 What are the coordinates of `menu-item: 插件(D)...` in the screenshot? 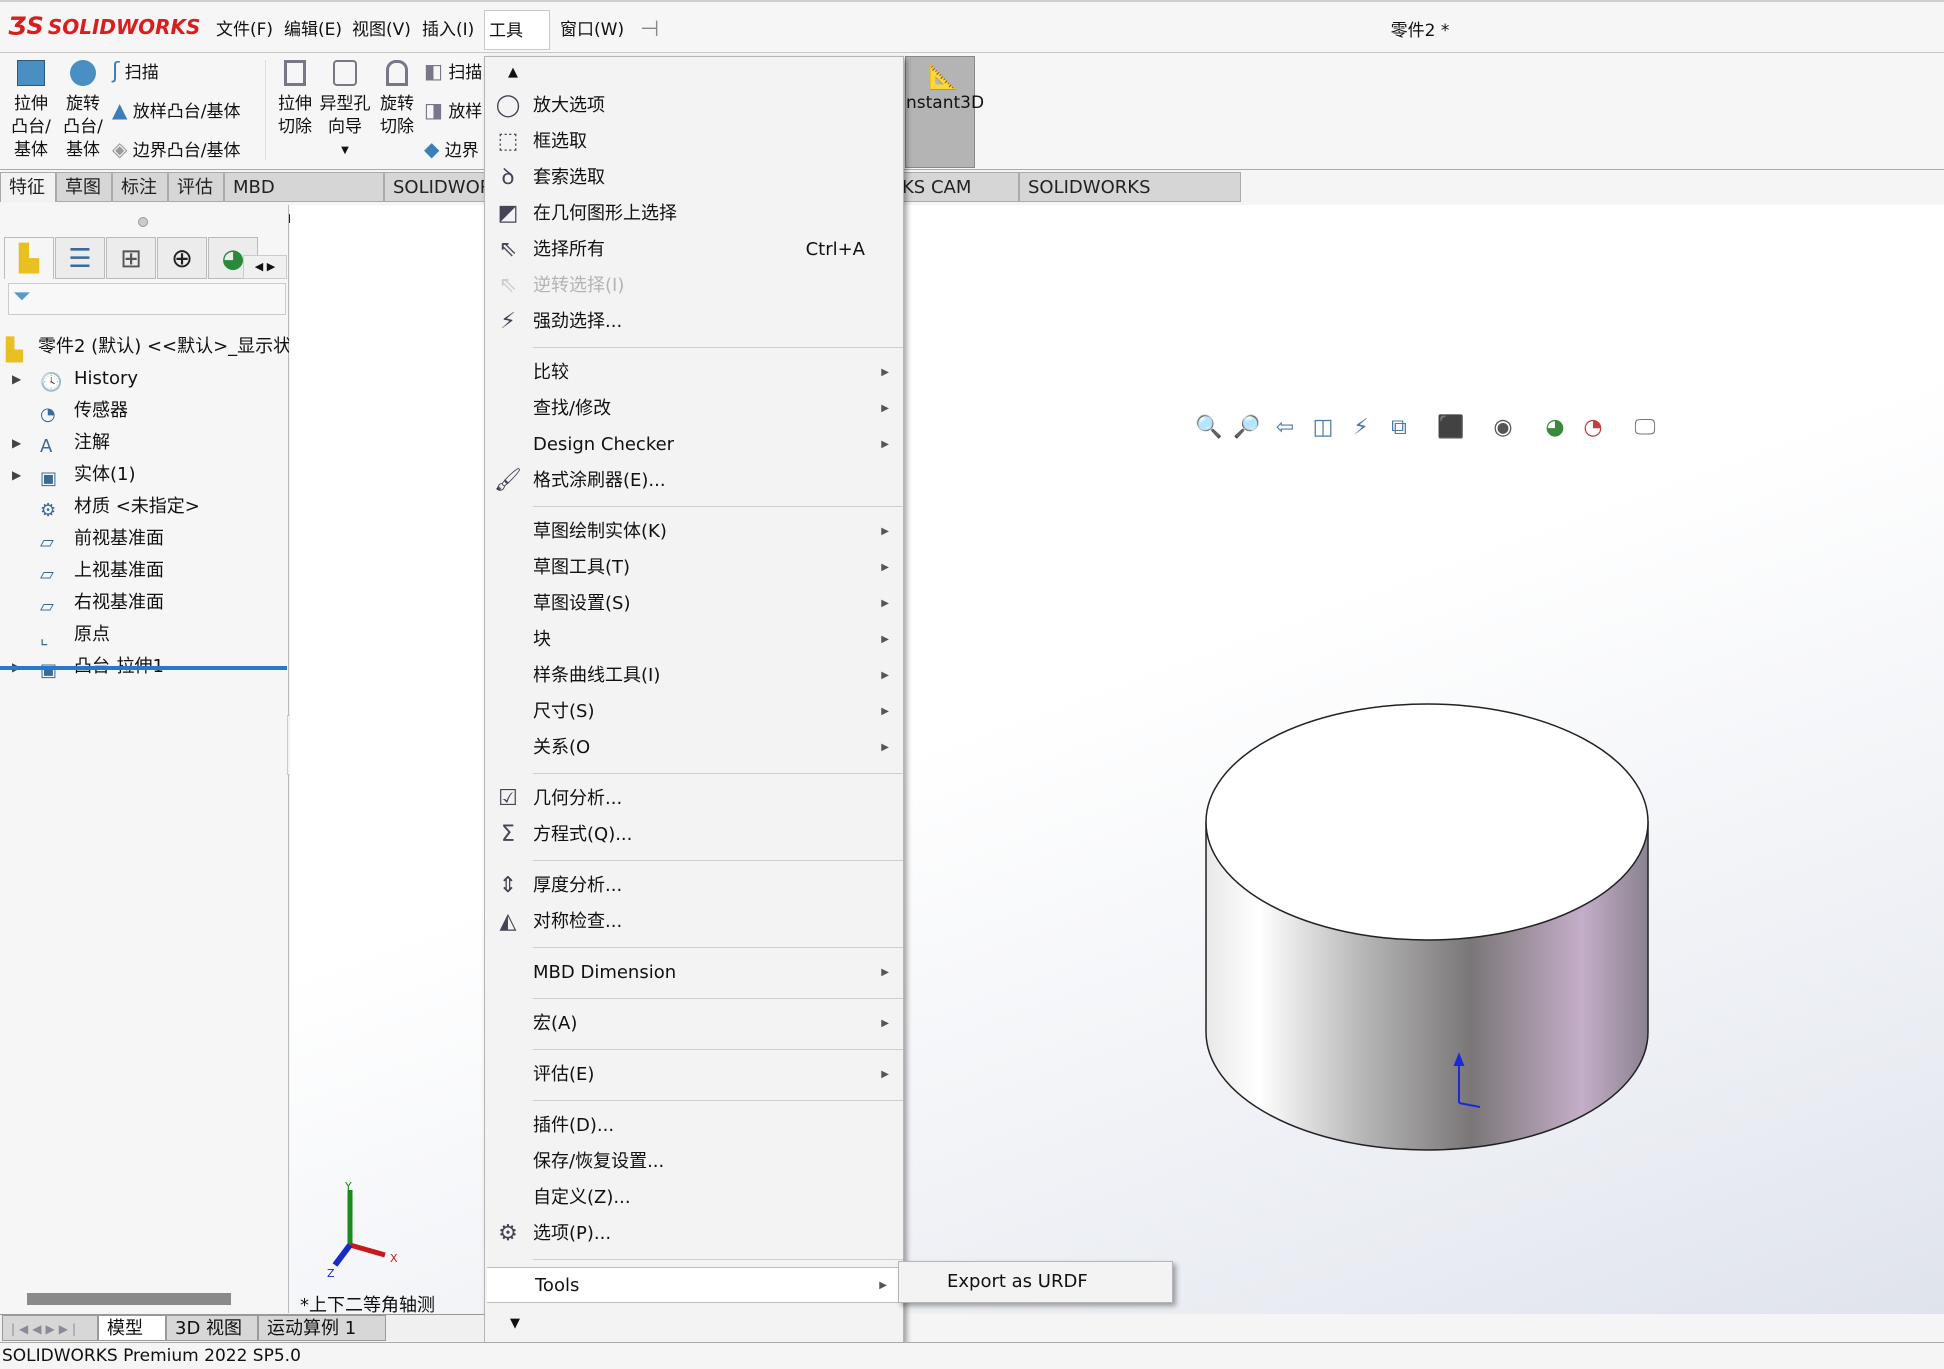 It's located at (694, 1126).